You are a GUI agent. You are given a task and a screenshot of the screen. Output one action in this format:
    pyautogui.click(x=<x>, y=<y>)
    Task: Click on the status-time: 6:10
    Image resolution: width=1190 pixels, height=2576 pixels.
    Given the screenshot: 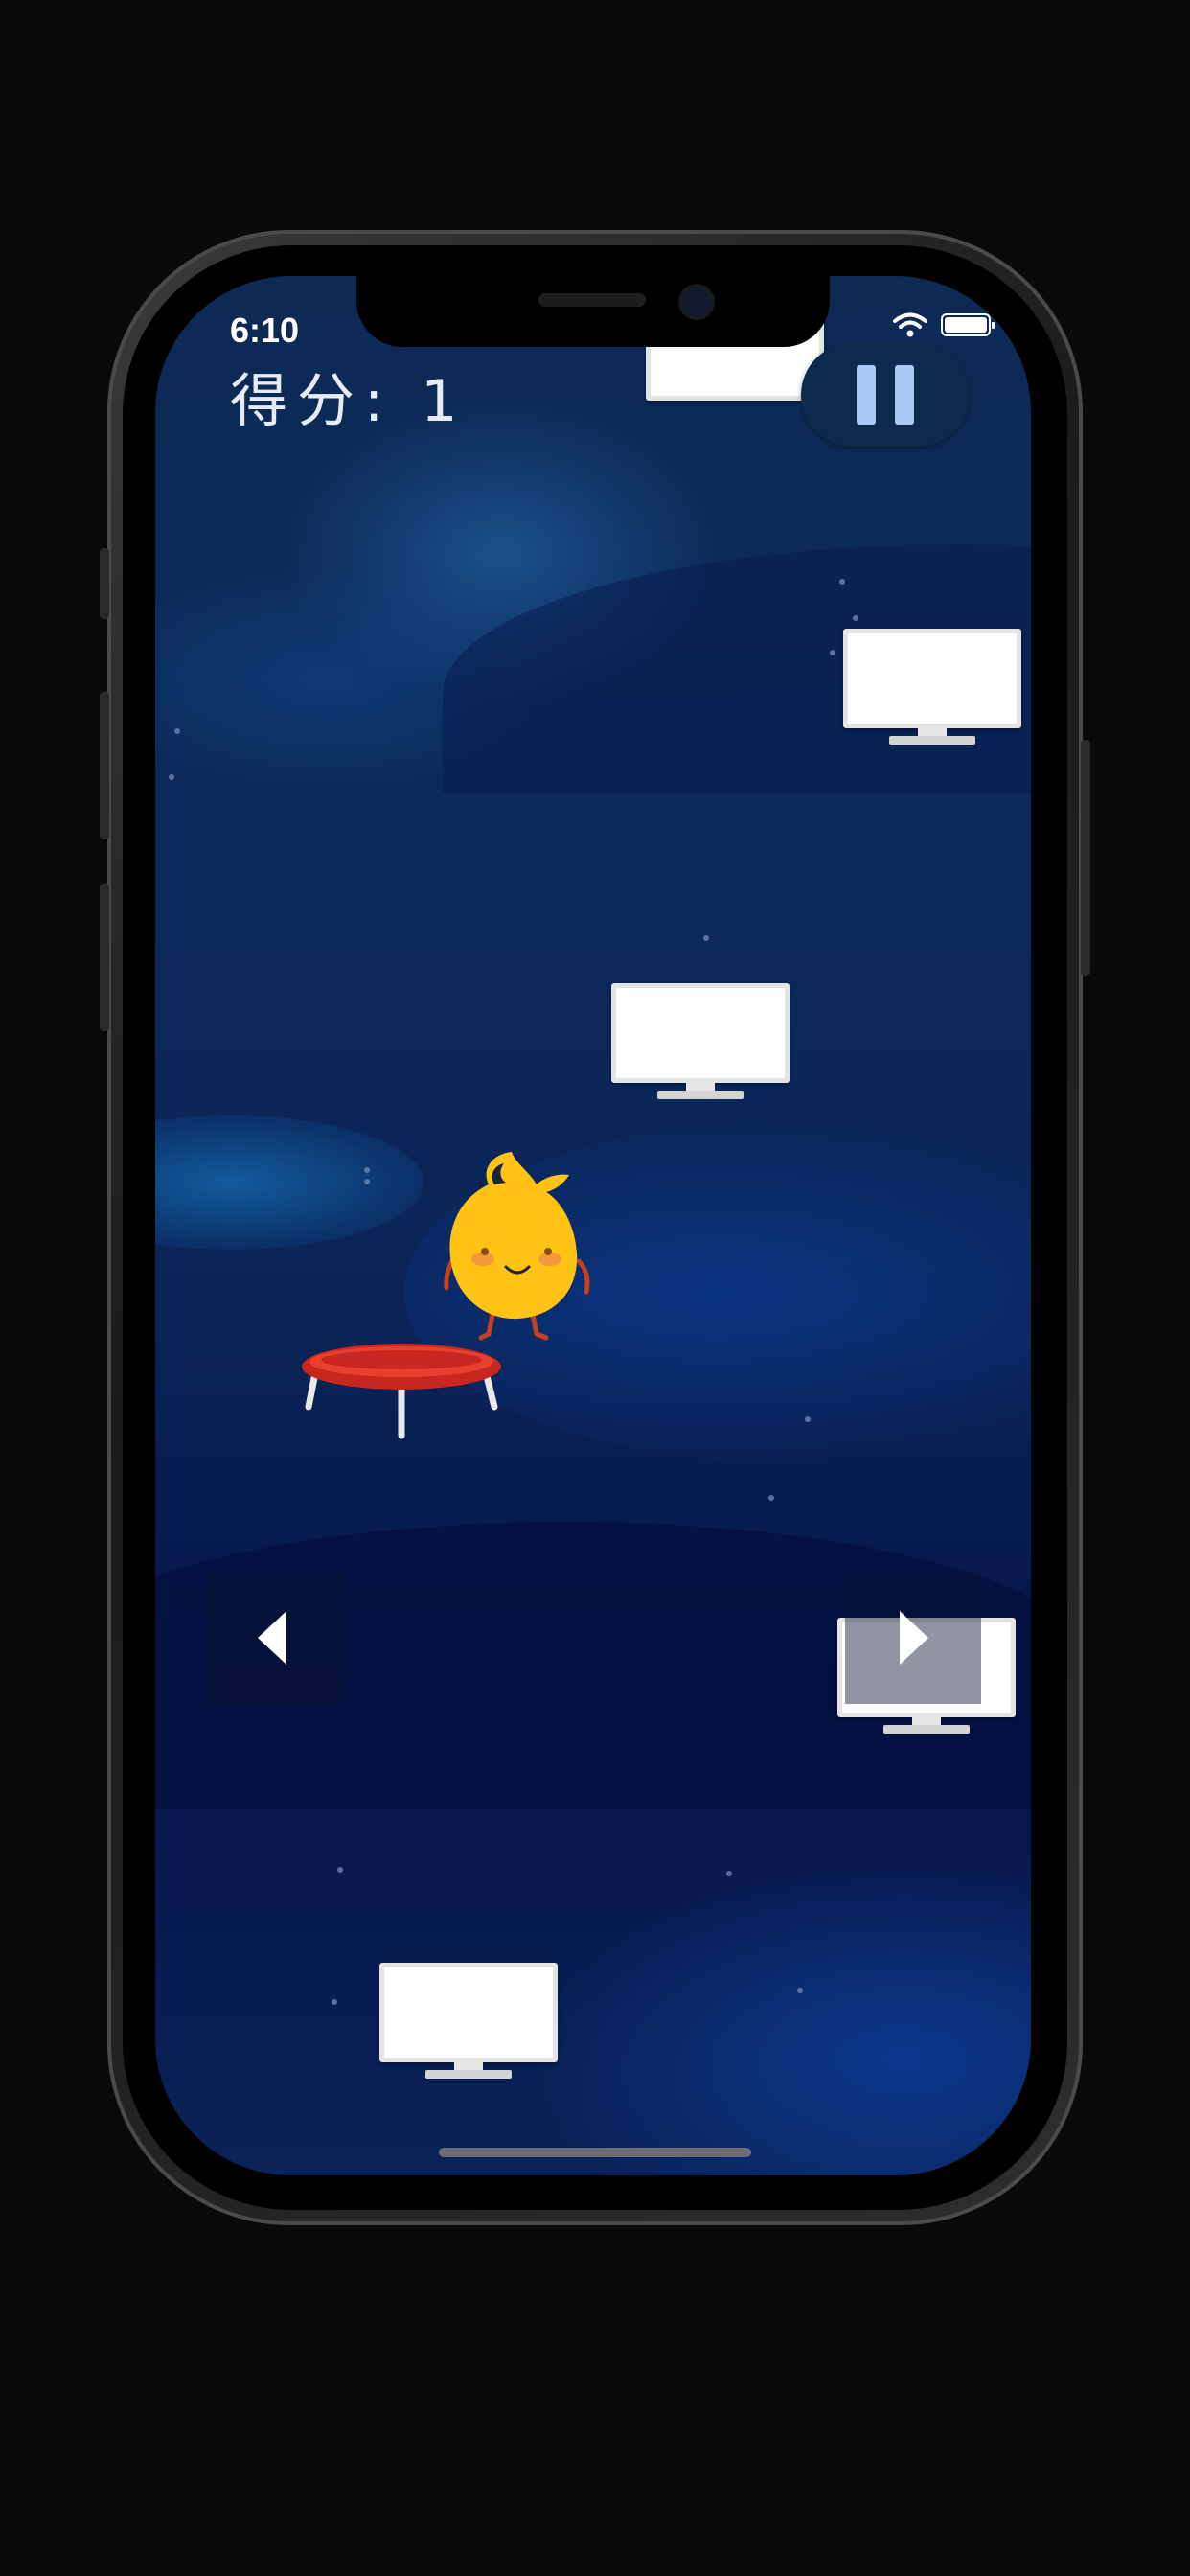 What is the action you would take?
    pyautogui.click(x=265, y=330)
    